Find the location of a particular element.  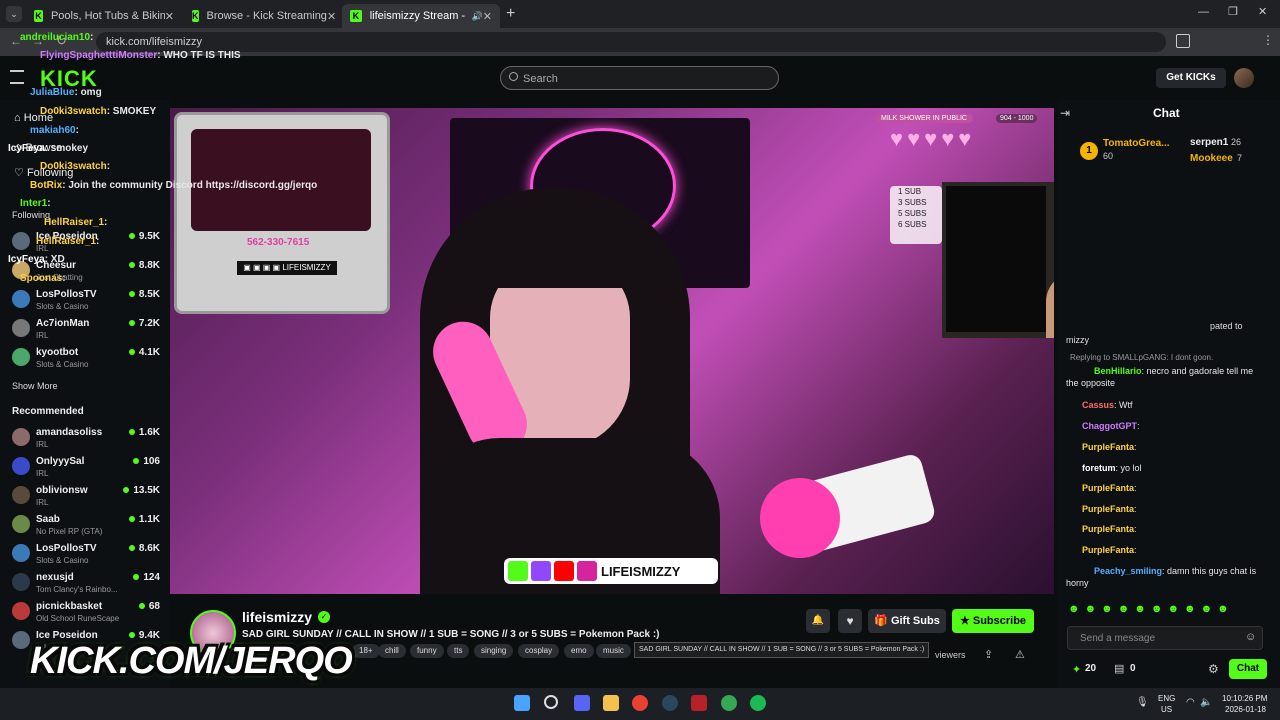

chat-settings-icon: ⚙ is located at coordinates (1213, 669).